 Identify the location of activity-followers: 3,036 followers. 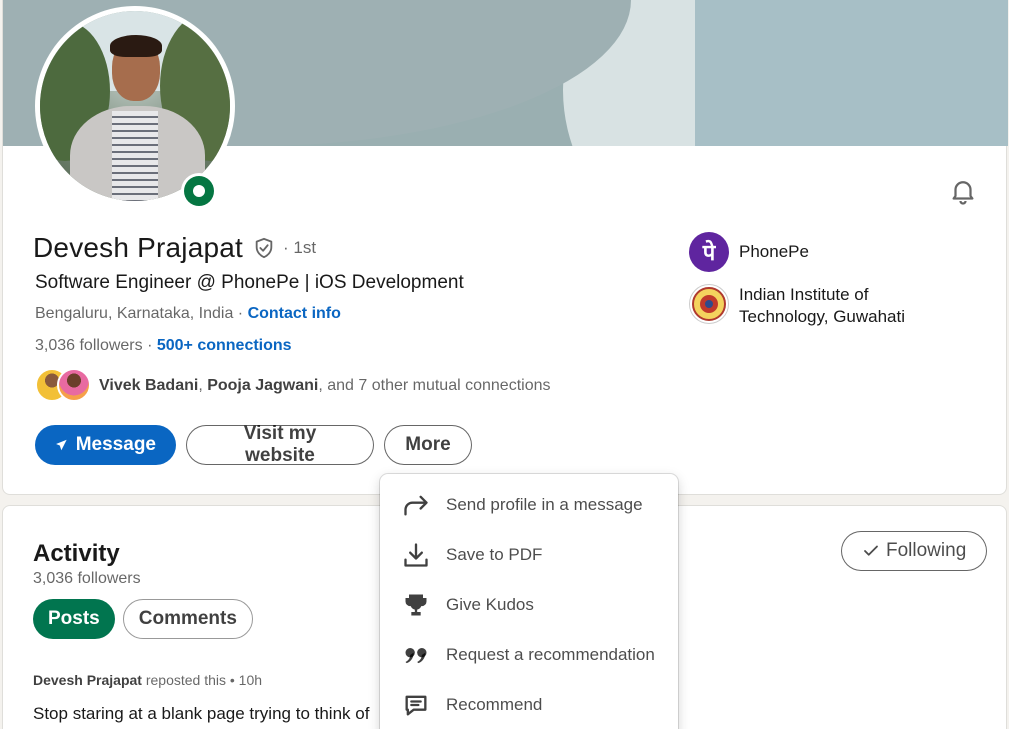
(87, 578).